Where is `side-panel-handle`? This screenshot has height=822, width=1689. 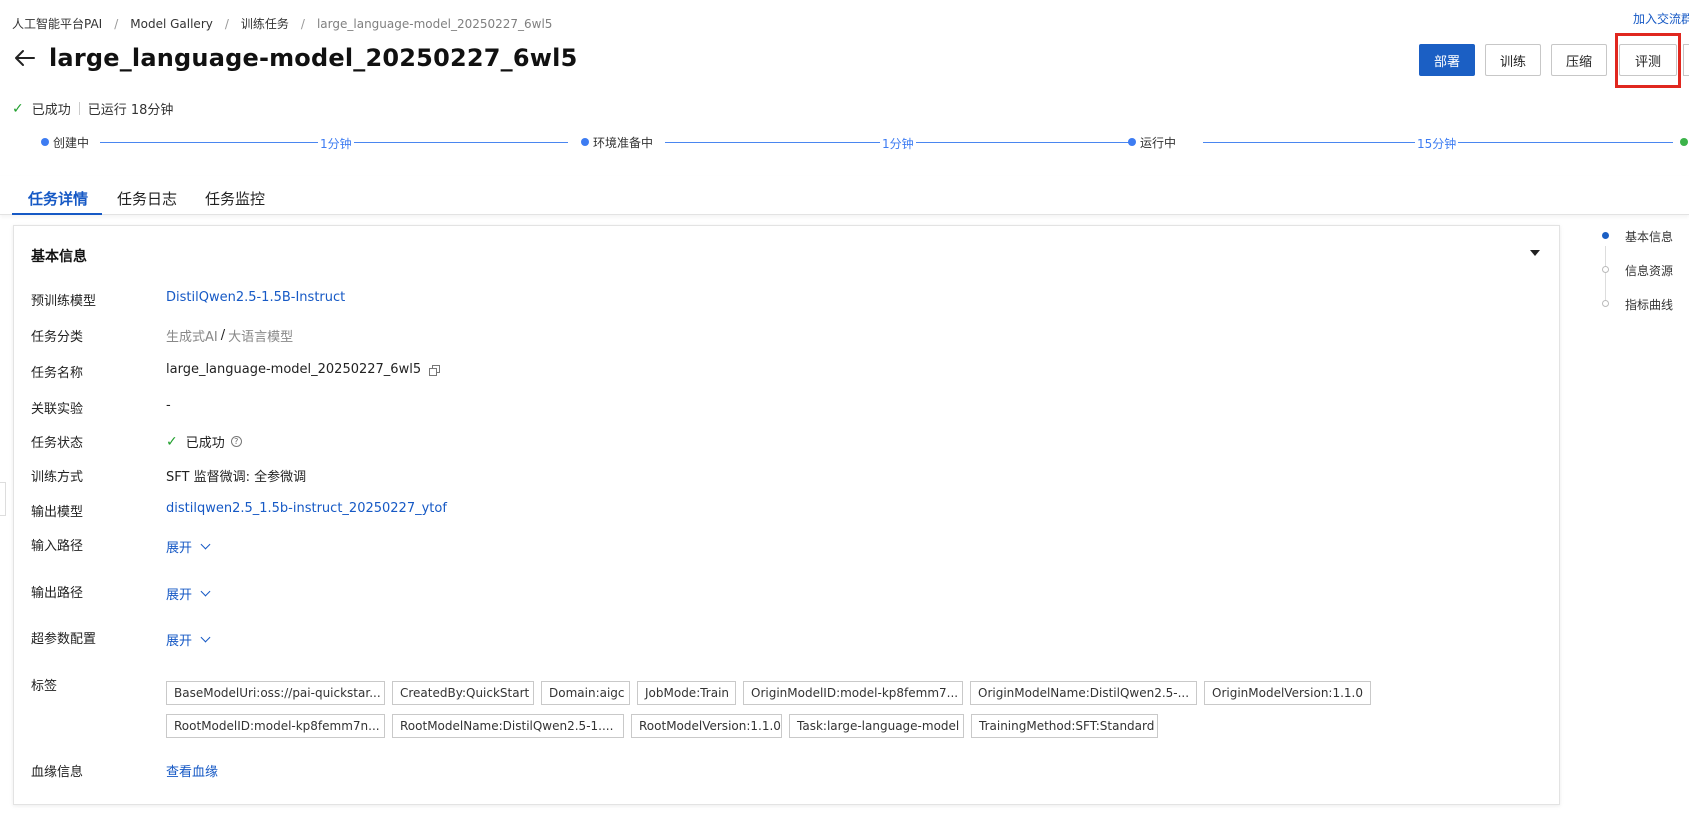
side-panel-handle is located at coordinates (3, 499).